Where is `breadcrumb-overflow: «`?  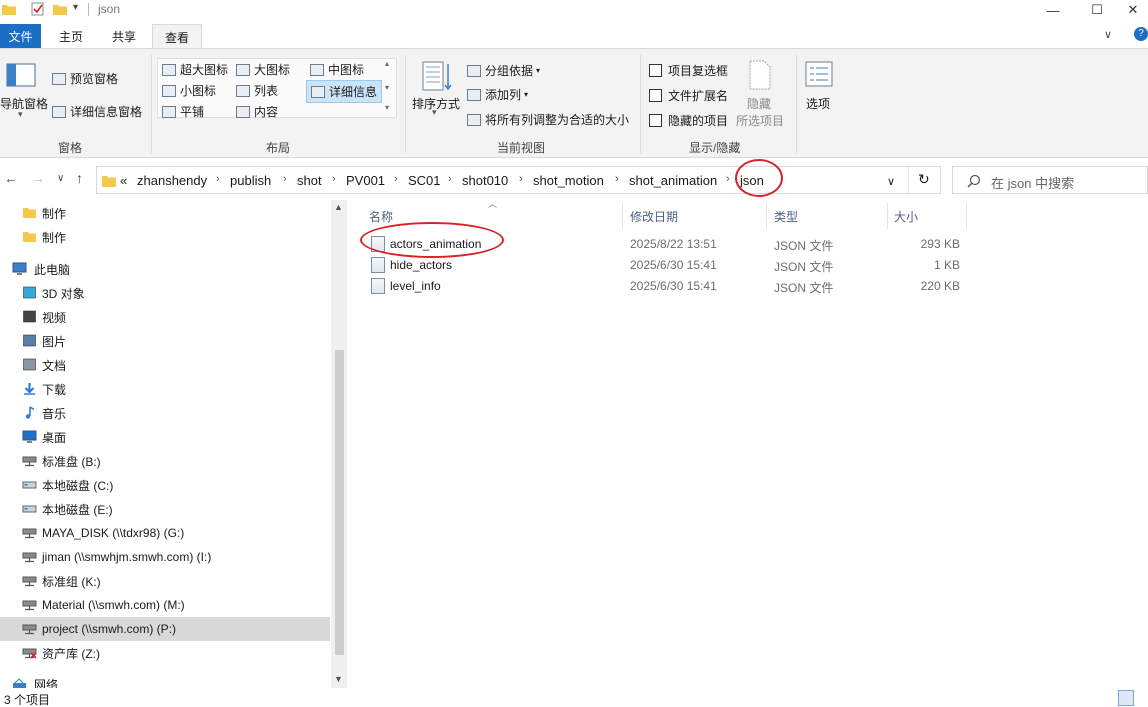
breadcrumb-overflow: « is located at coordinates (123, 180).